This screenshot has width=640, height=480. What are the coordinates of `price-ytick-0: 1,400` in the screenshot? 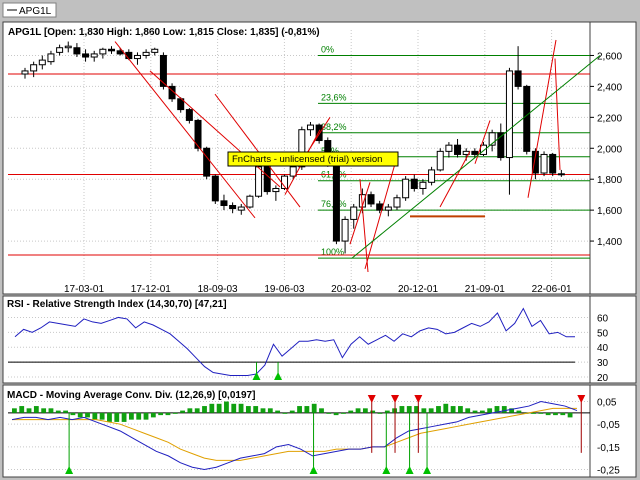 It's located at (609, 242).